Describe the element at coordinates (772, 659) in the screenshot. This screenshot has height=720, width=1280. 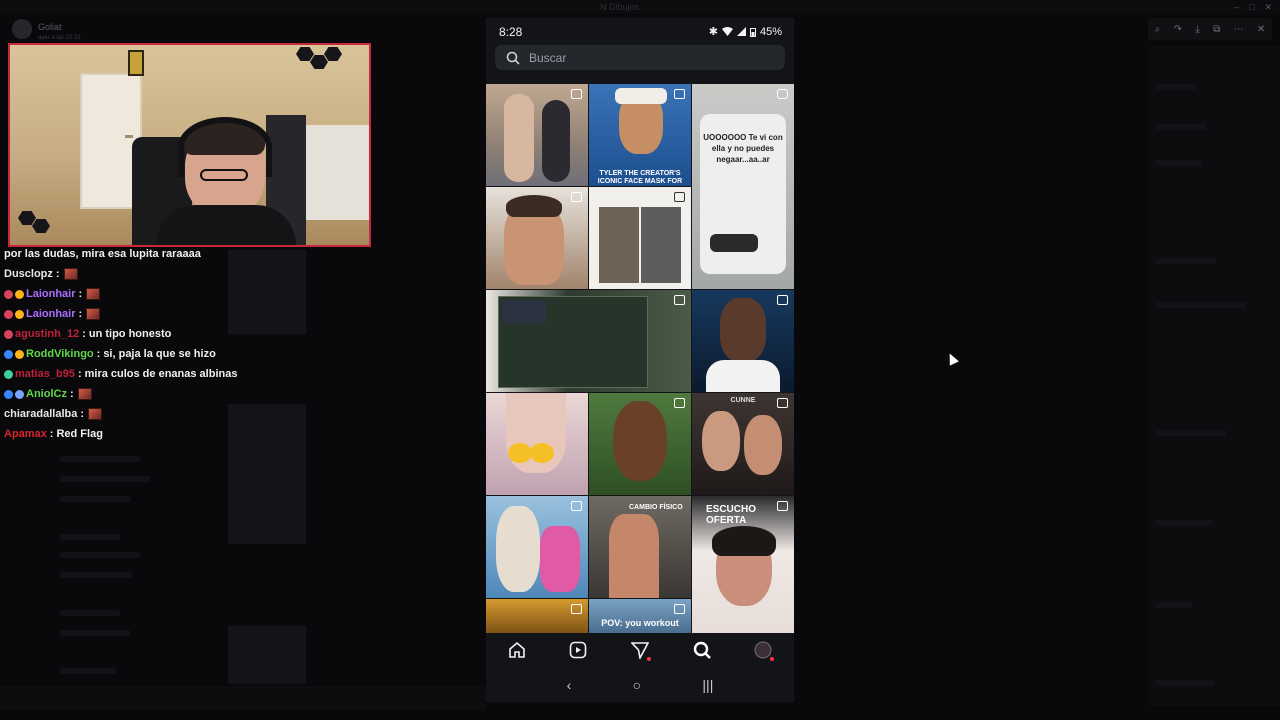
I see `notification-dot` at that location.